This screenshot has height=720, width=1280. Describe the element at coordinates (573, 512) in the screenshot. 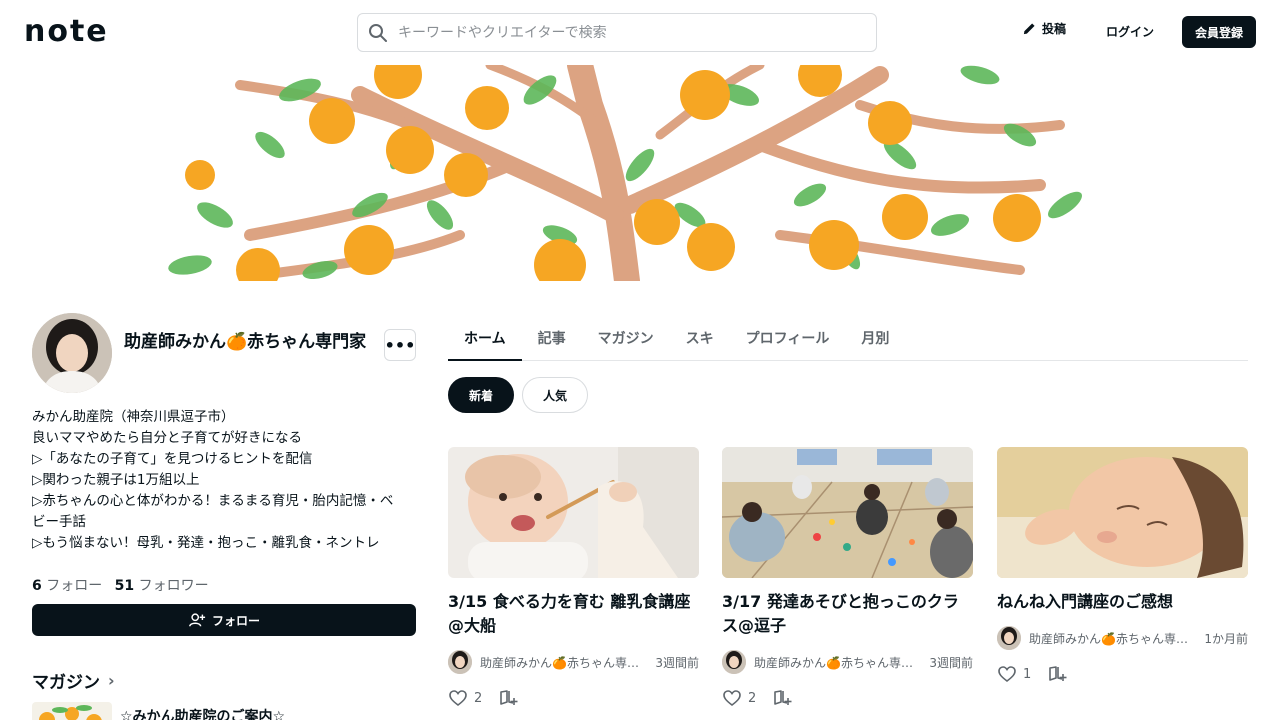

I see `baby-eating-photo` at that location.